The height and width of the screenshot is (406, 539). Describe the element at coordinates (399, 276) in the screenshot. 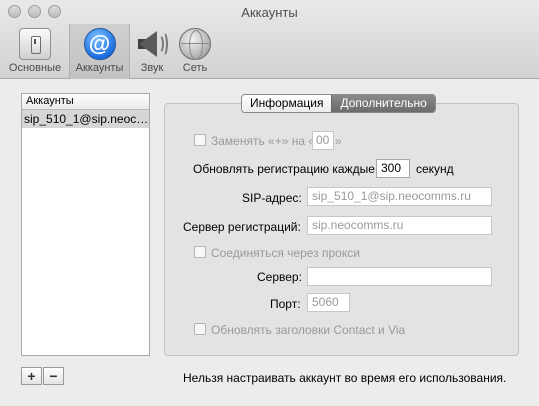

I see `proxy-server-field` at that location.